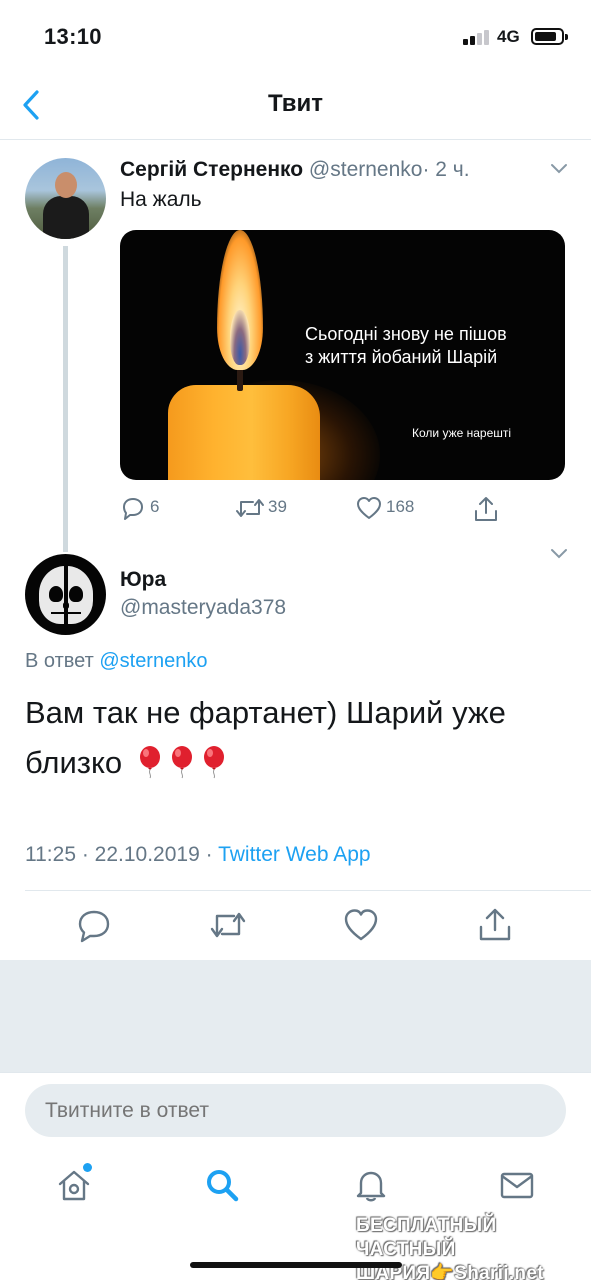 This screenshot has width=591, height=1280. I want to click on notification-dot, so click(87, 1167).